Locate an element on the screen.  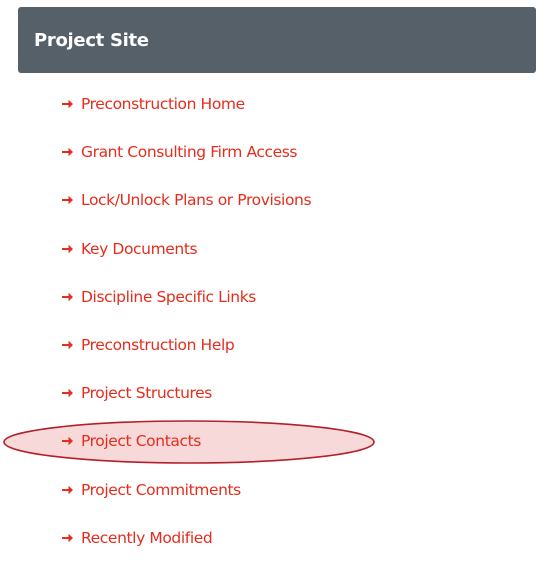
nav-link-recently-modified: Recently Modified is located at coordinates (147, 538).